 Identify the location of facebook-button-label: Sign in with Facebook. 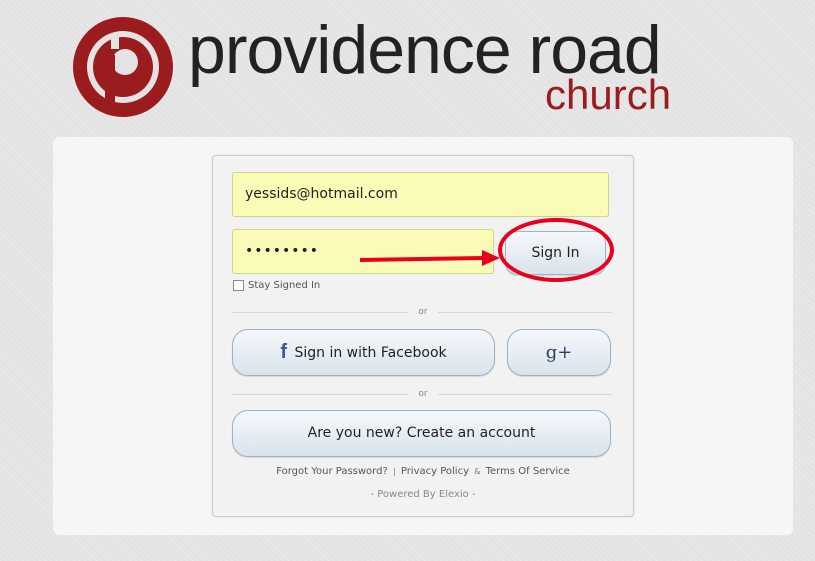
(370, 353).